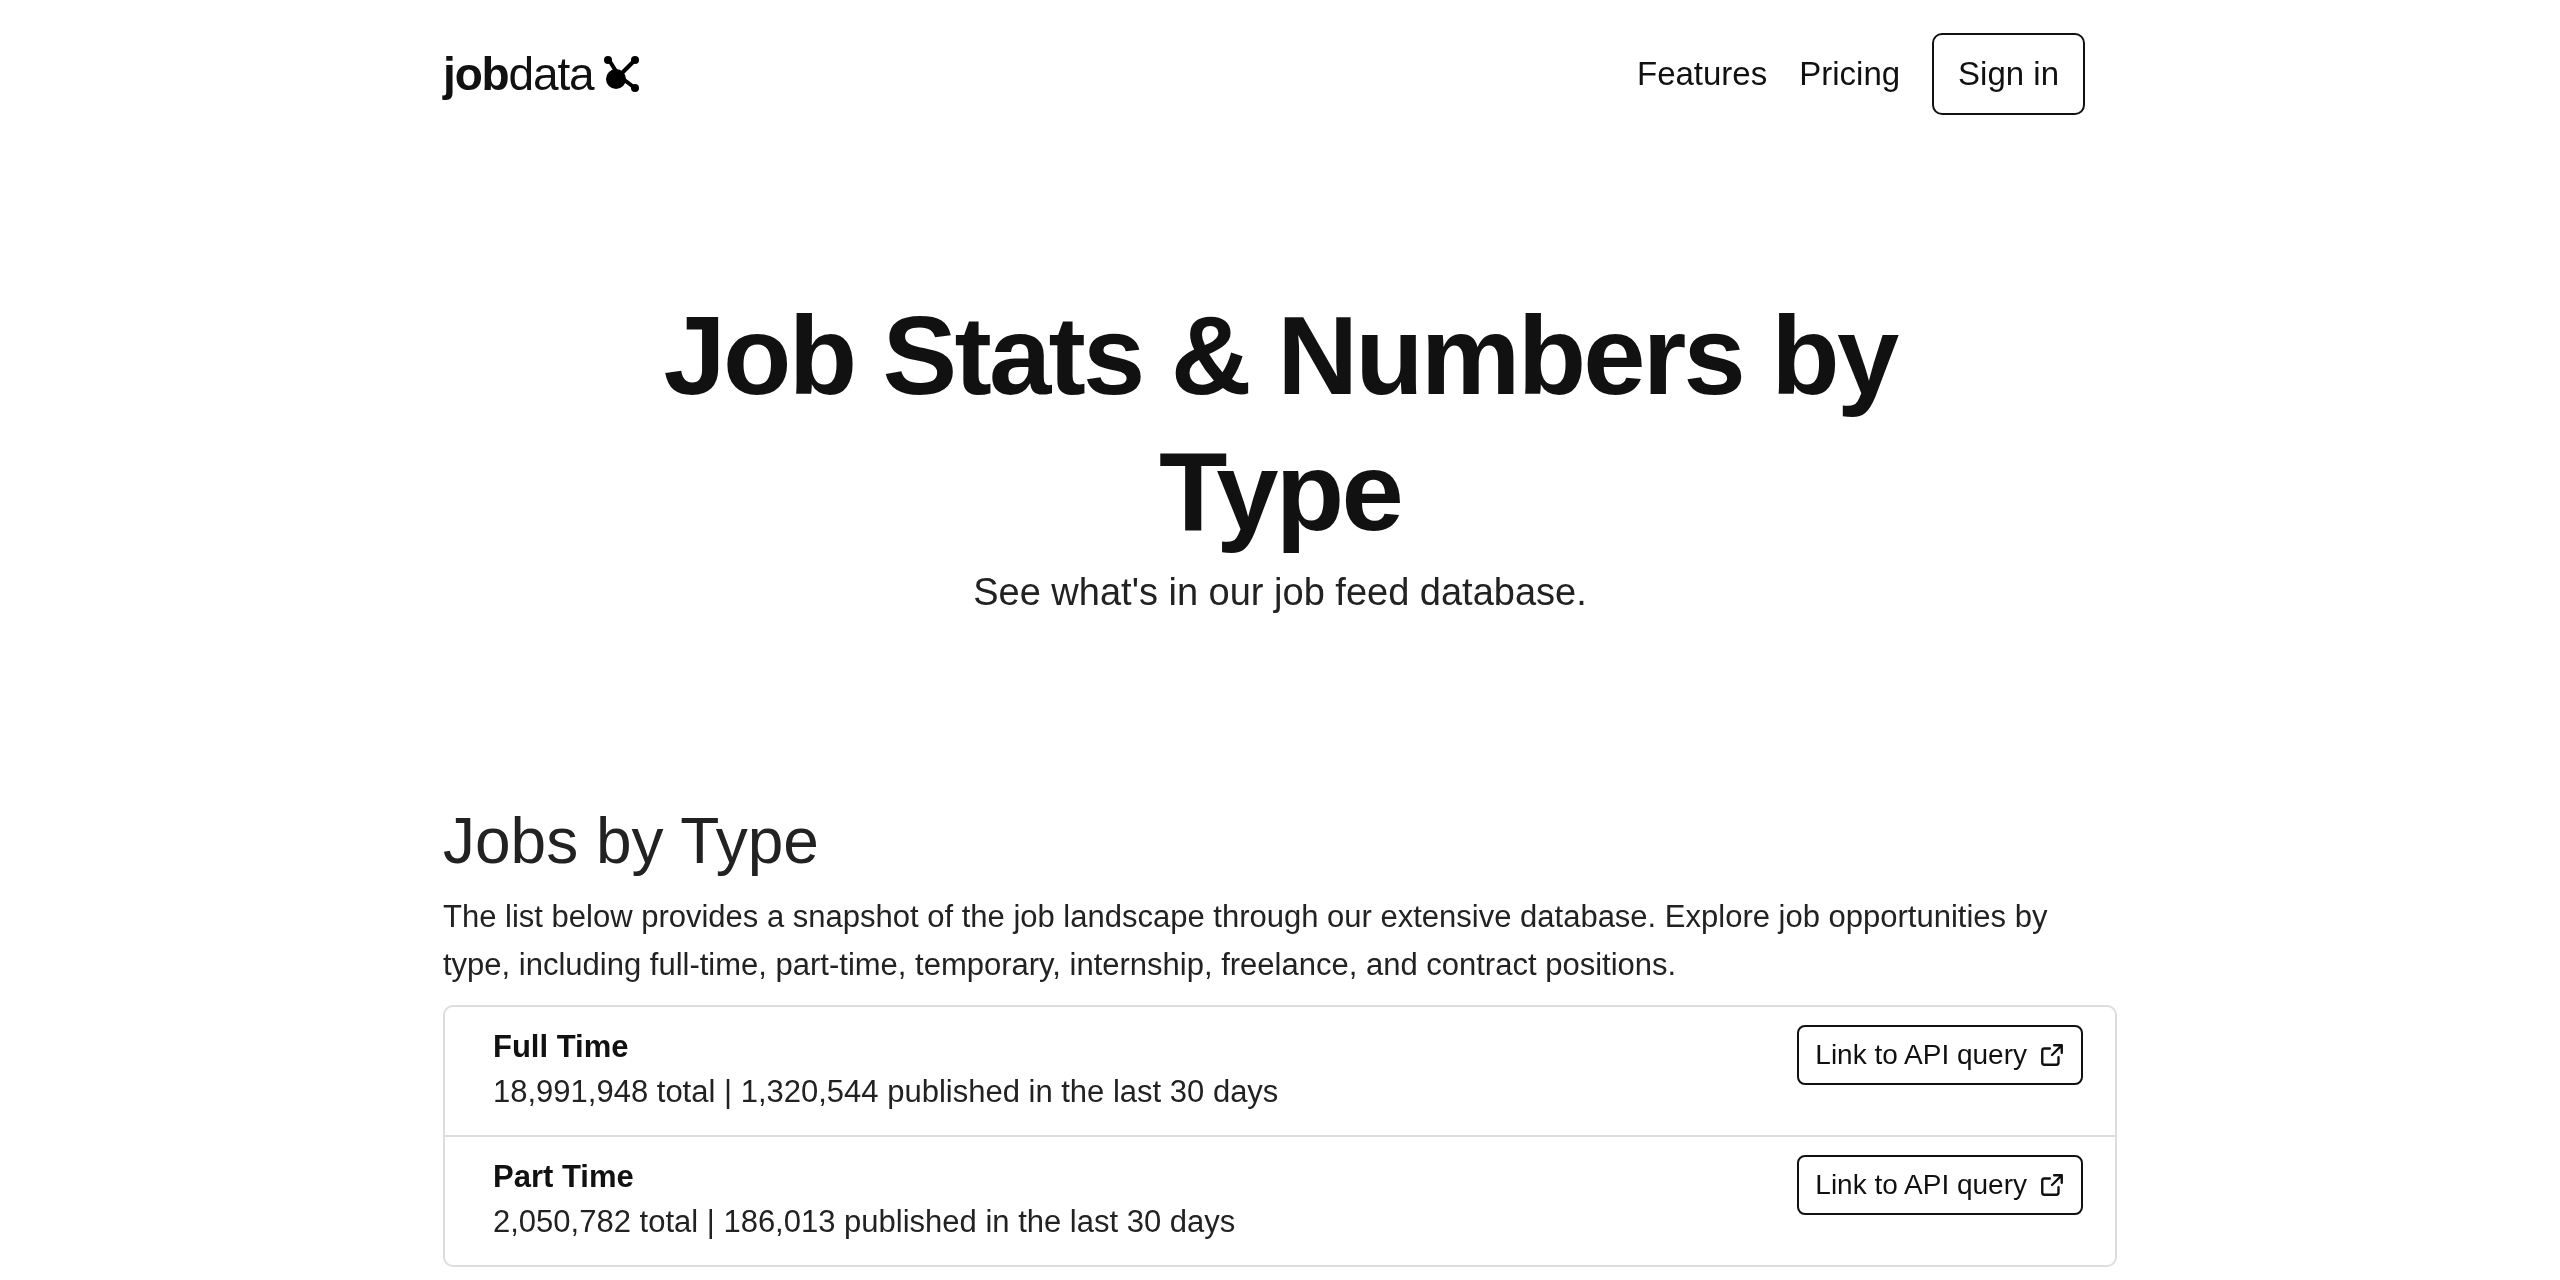  What do you see at coordinates (621, 74) in the screenshot?
I see `logo-icon` at bounding box center [621, 74].